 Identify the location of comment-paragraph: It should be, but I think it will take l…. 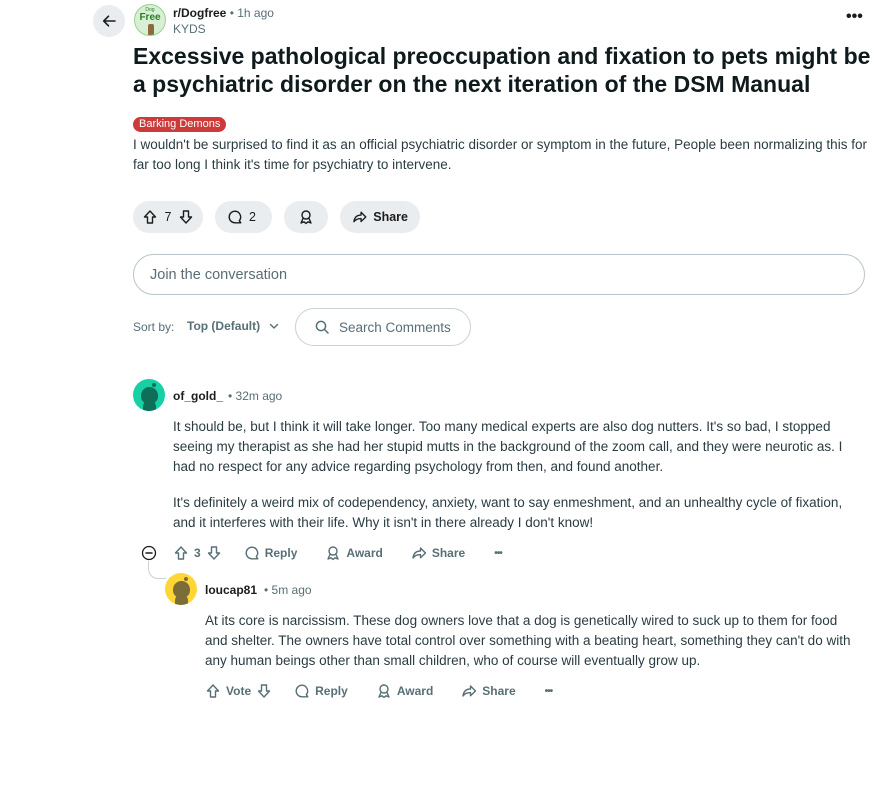
(508, 446).